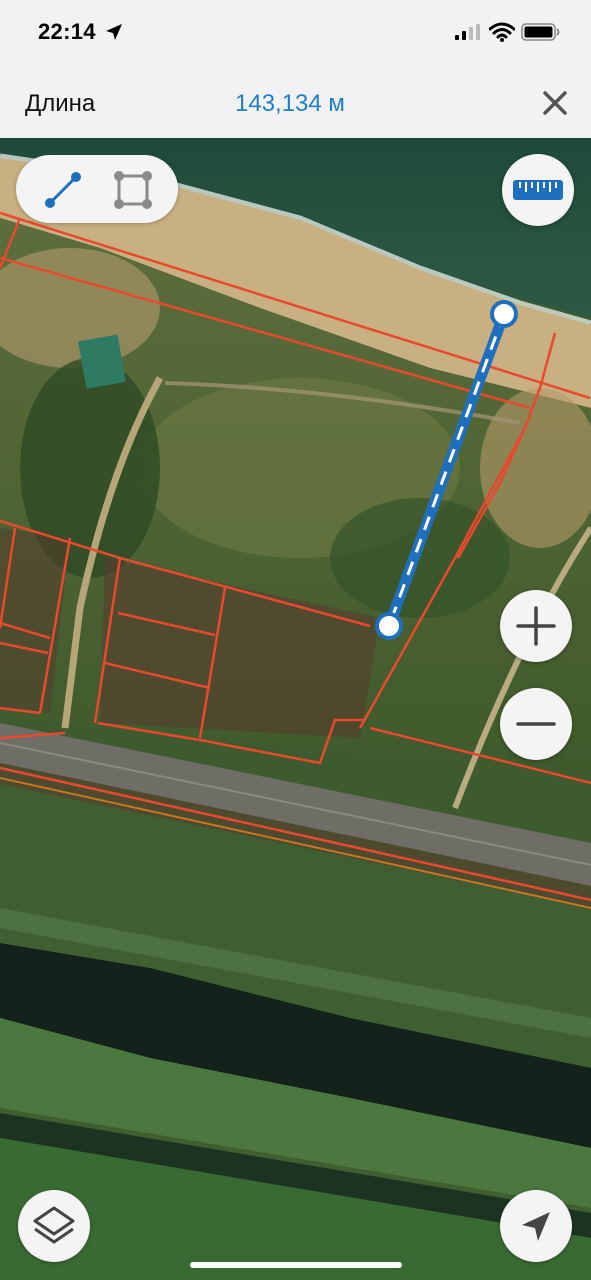 The image size is (591, 1280). I want to click on measure-value: 143,134 м, so click(290, 103).